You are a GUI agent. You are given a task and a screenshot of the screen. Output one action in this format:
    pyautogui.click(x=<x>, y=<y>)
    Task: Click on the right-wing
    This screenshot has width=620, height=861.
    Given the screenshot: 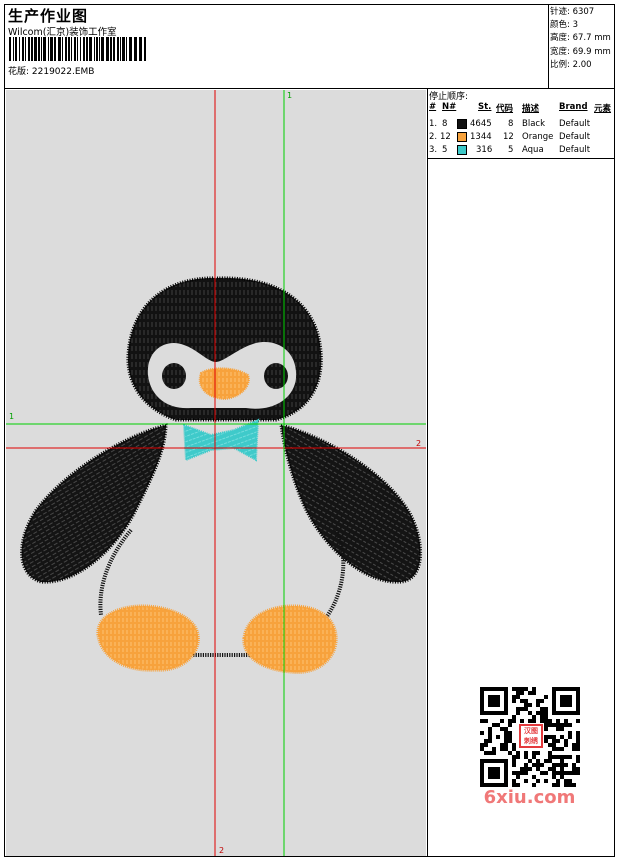 What is the action you would take?
    pyautogui.click(x=351, y=503)
    